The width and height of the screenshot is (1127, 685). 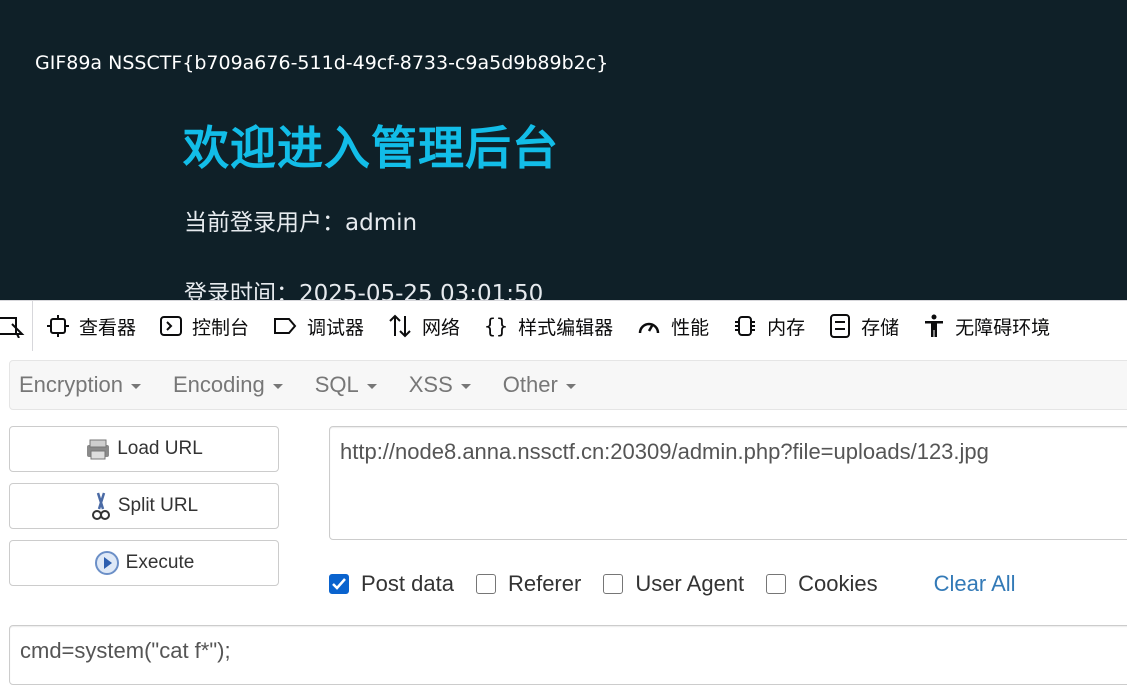 I want to click on user-agent-checkbox, so click(x=613, y=584).